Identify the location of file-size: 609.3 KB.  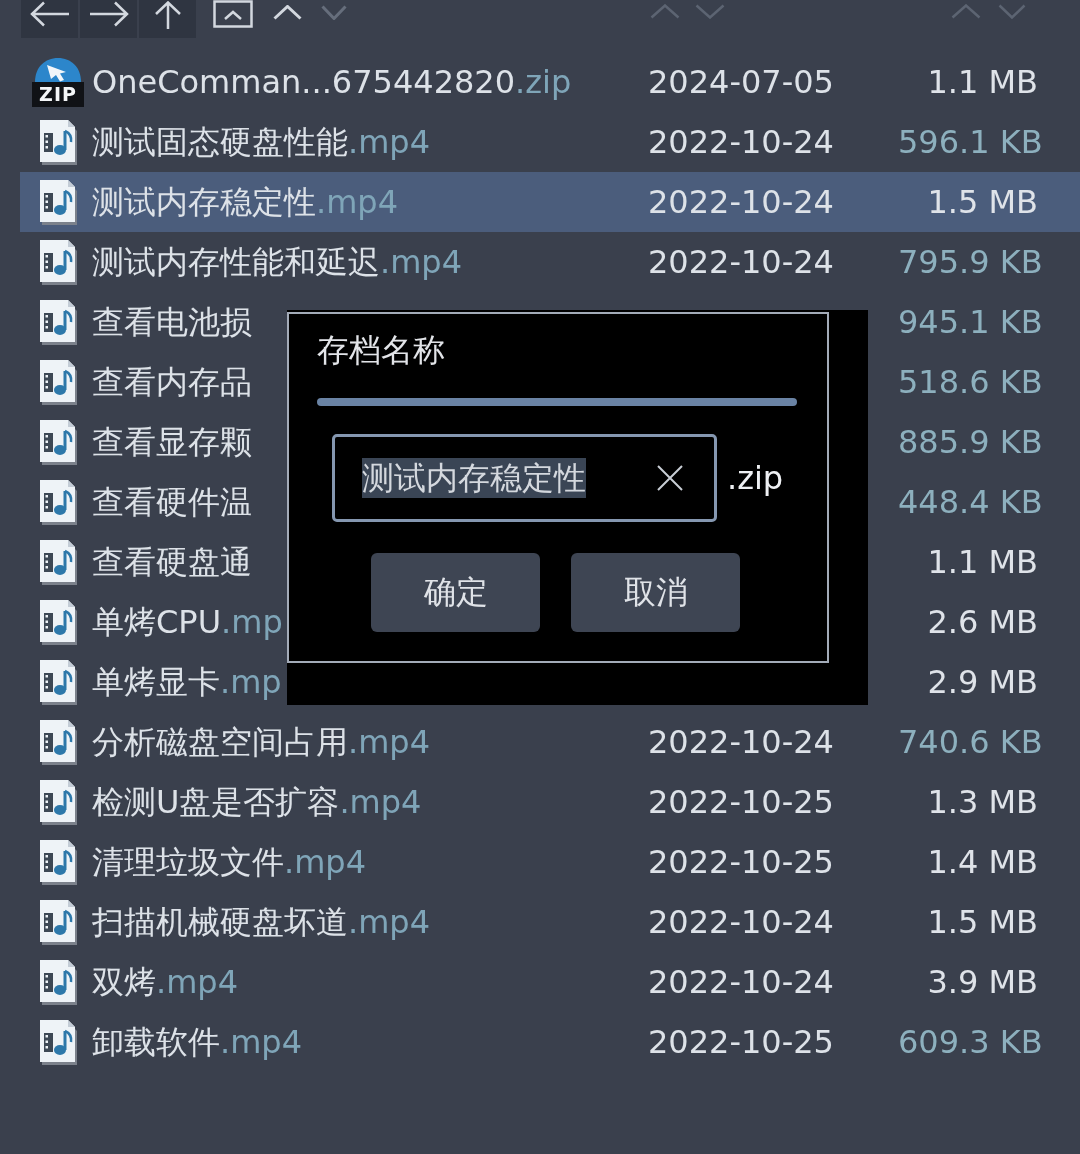
(970, 1042).